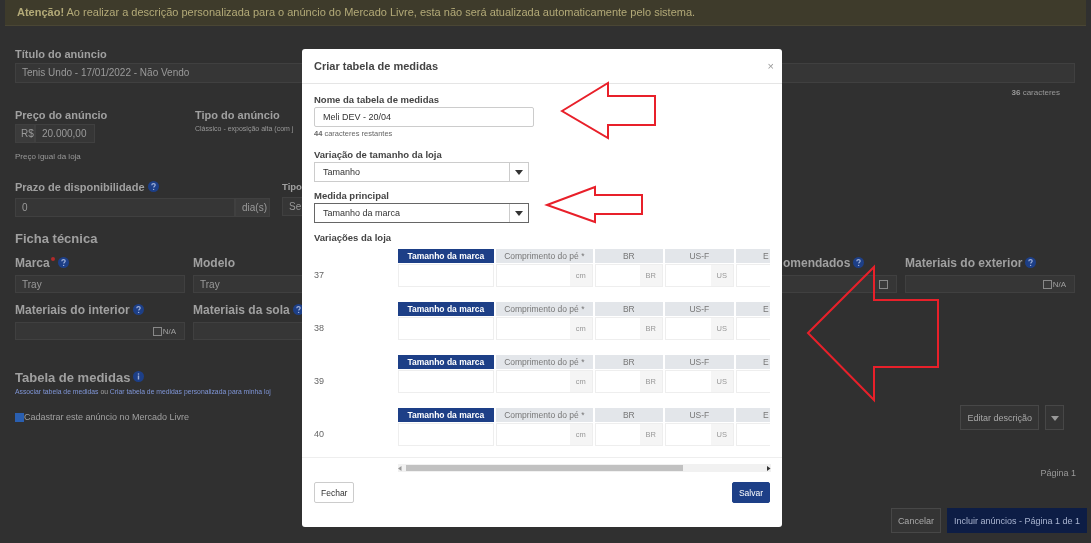 The width and height of the screenshot is (1091, 543). Describe the element at coordinates (292, 186) in the screenshot. I see `field-label: Tipo` at that location.